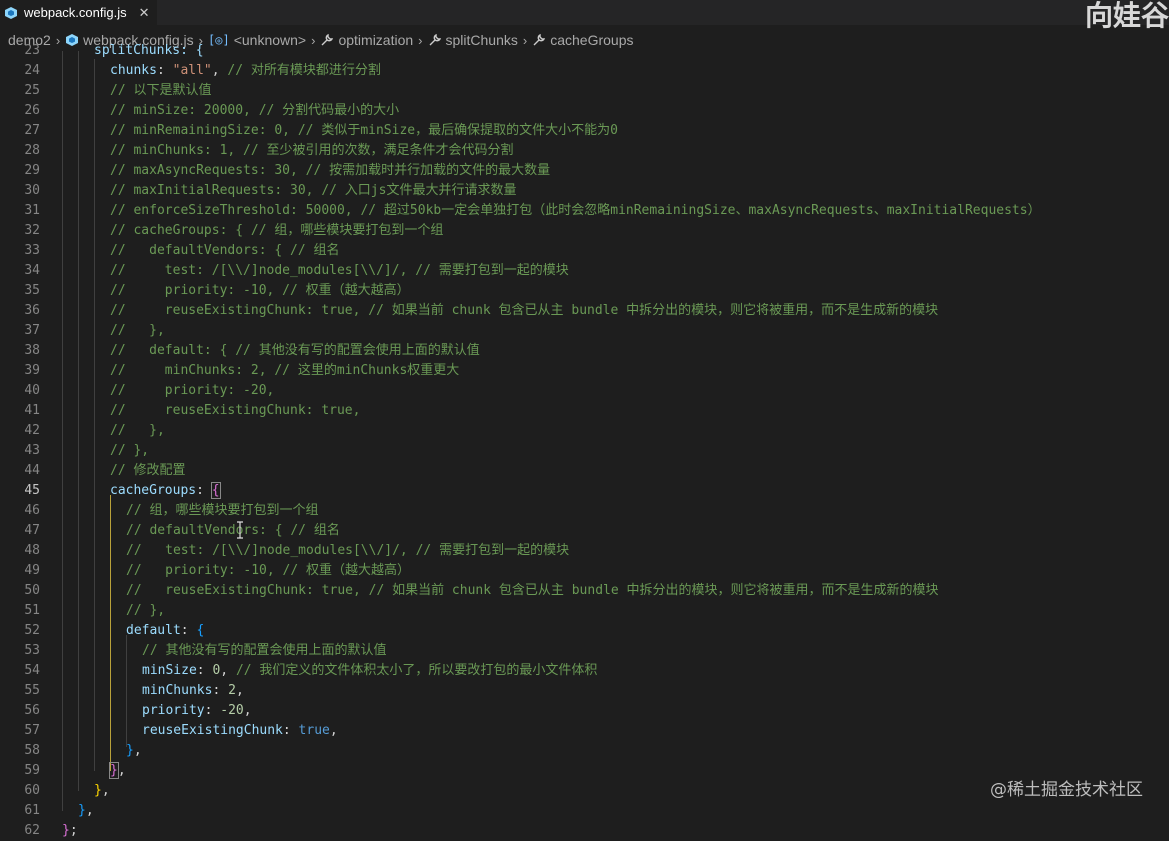  What do you see at coordinates (32, 730) in the screenshot?
I see `line-number: 57` at bounding box center [32, 730].